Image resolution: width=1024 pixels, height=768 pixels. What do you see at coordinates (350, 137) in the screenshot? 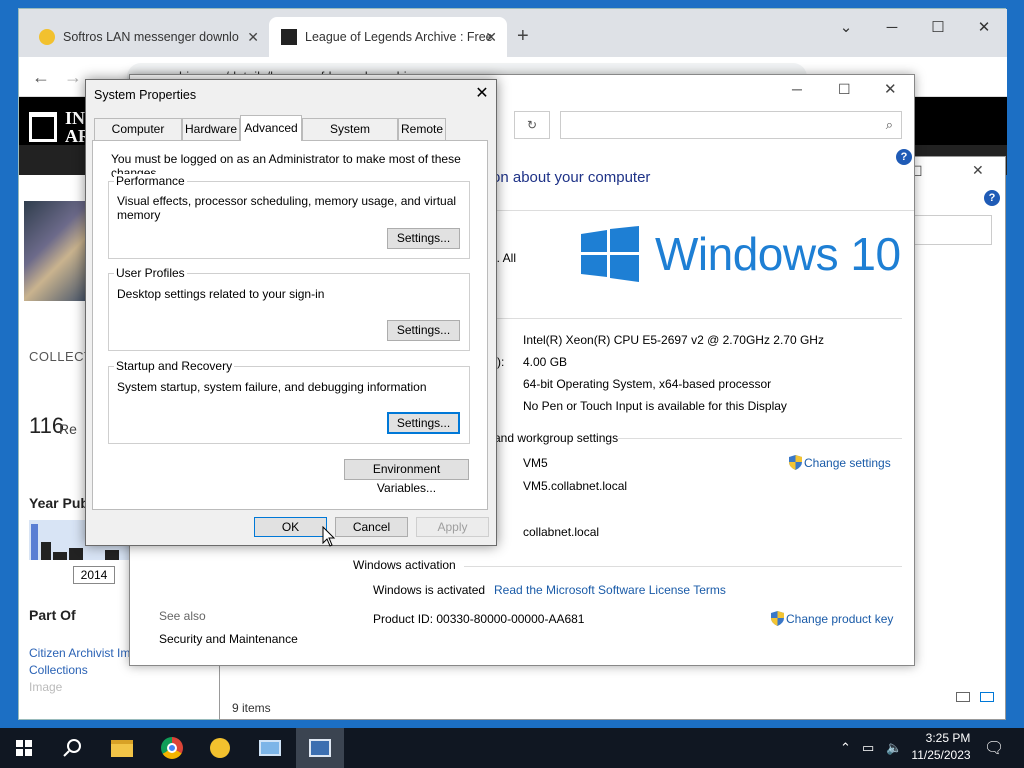
I see `tab-system-protection: System Protection` at bounding box center [350, 137].